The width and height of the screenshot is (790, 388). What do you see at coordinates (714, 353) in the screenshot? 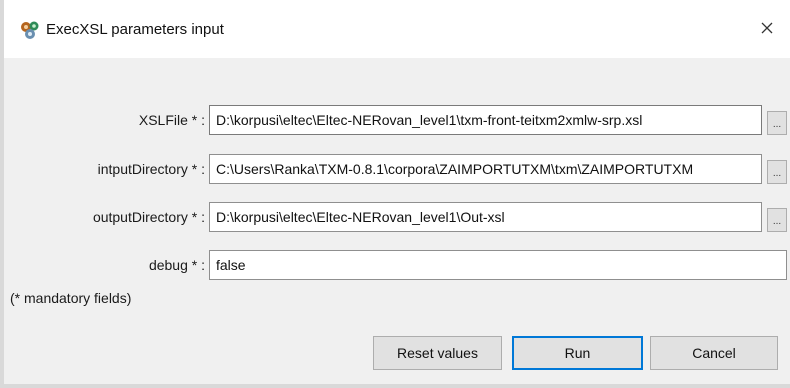
I see `cancel-button: Cancel` at bounding box center [714, 353].